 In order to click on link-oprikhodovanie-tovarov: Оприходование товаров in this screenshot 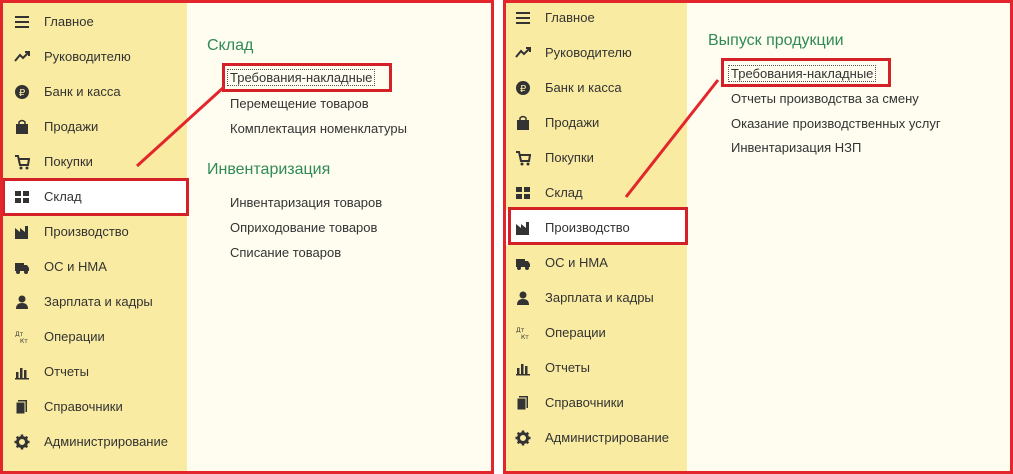, I will do `click(303, 227)`.